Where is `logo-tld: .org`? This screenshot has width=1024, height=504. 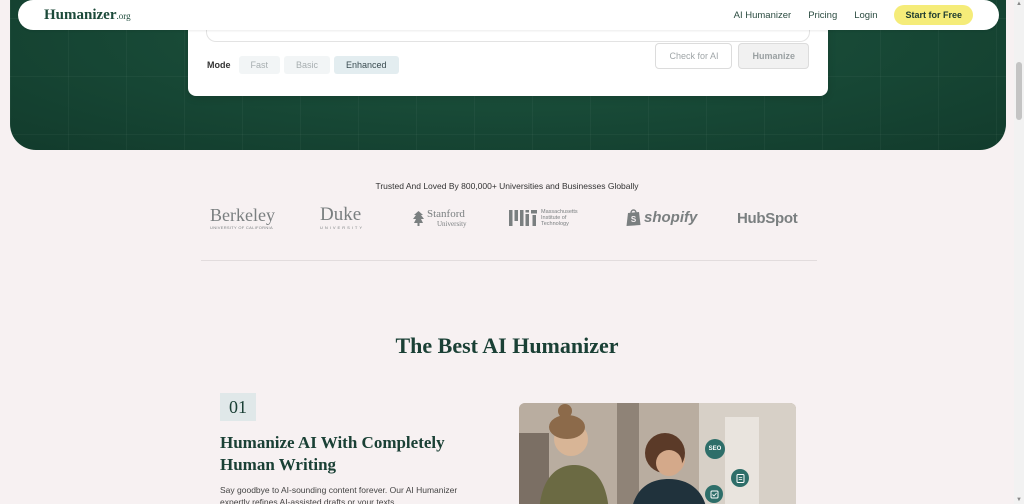 logo-tld: .org is located at coordinates (123, 15).